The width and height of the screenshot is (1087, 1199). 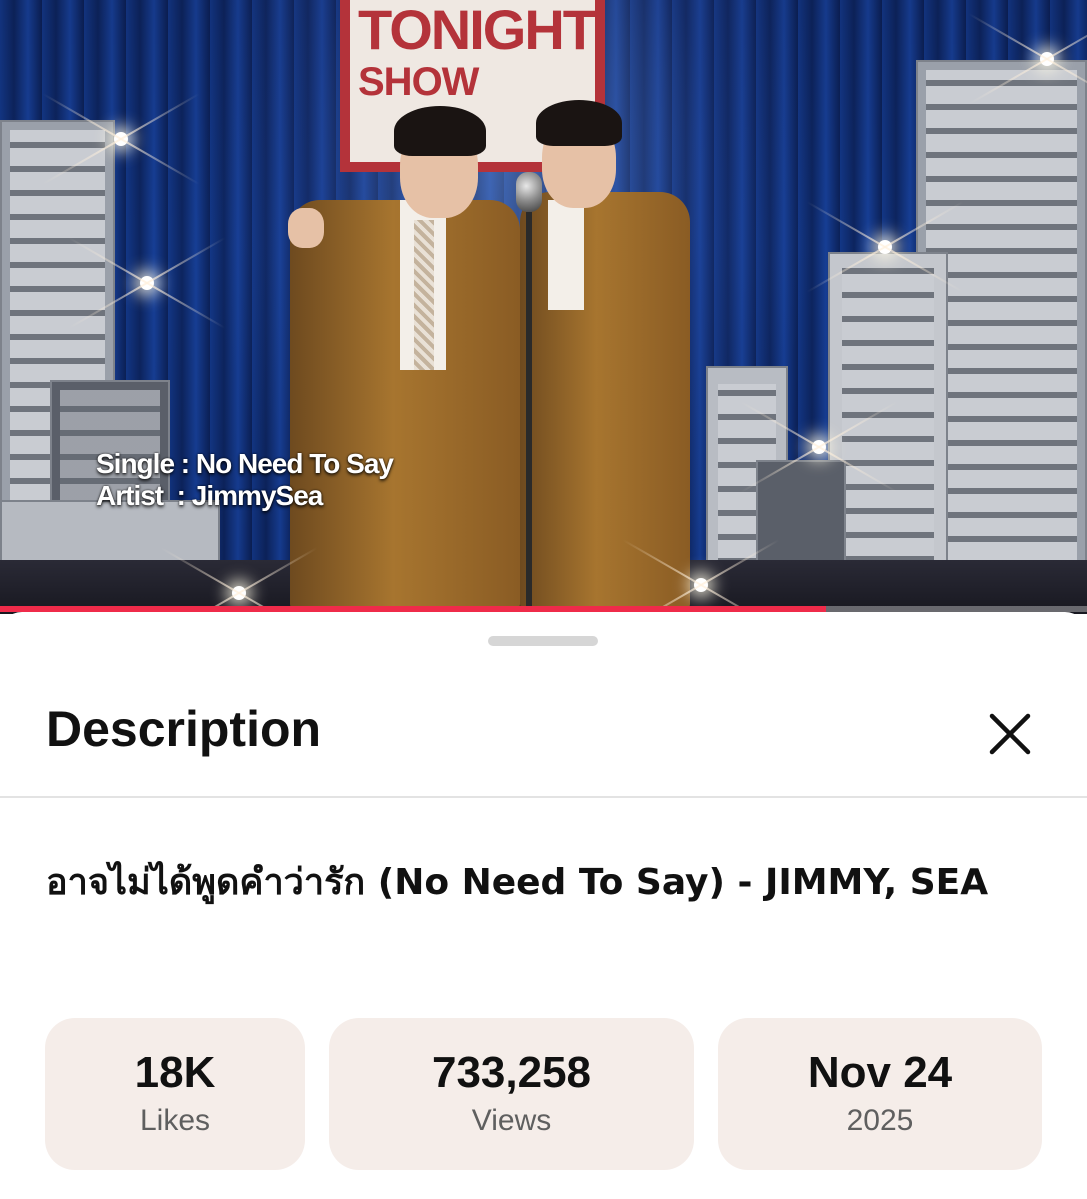 What do you see at coordinates (184, 729) in the screenshot?
I see `sheet-title: Description` at bounding box center [184, 729].